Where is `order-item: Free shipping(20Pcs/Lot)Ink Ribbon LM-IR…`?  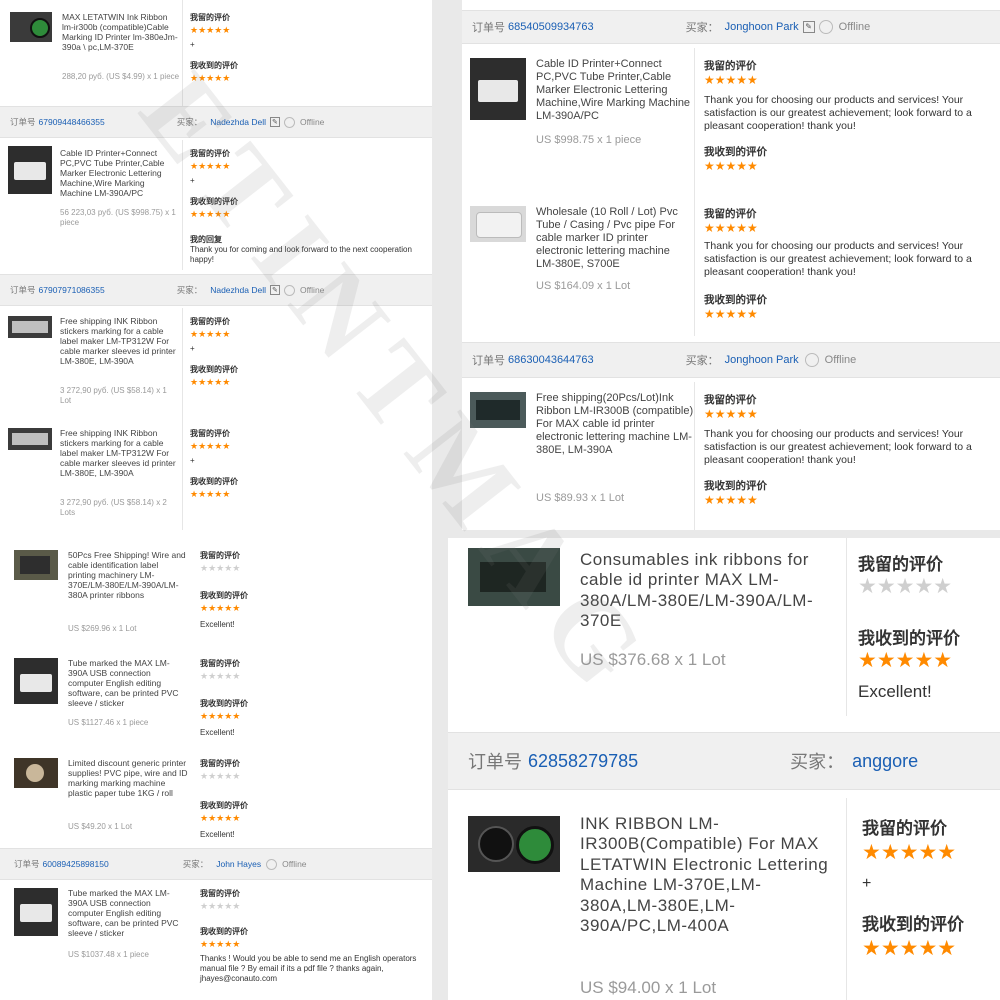
order-item: Free shipping(20Pcs/Lot)Ink Ribbon LM-IR… is located at coordinates (731, 456).